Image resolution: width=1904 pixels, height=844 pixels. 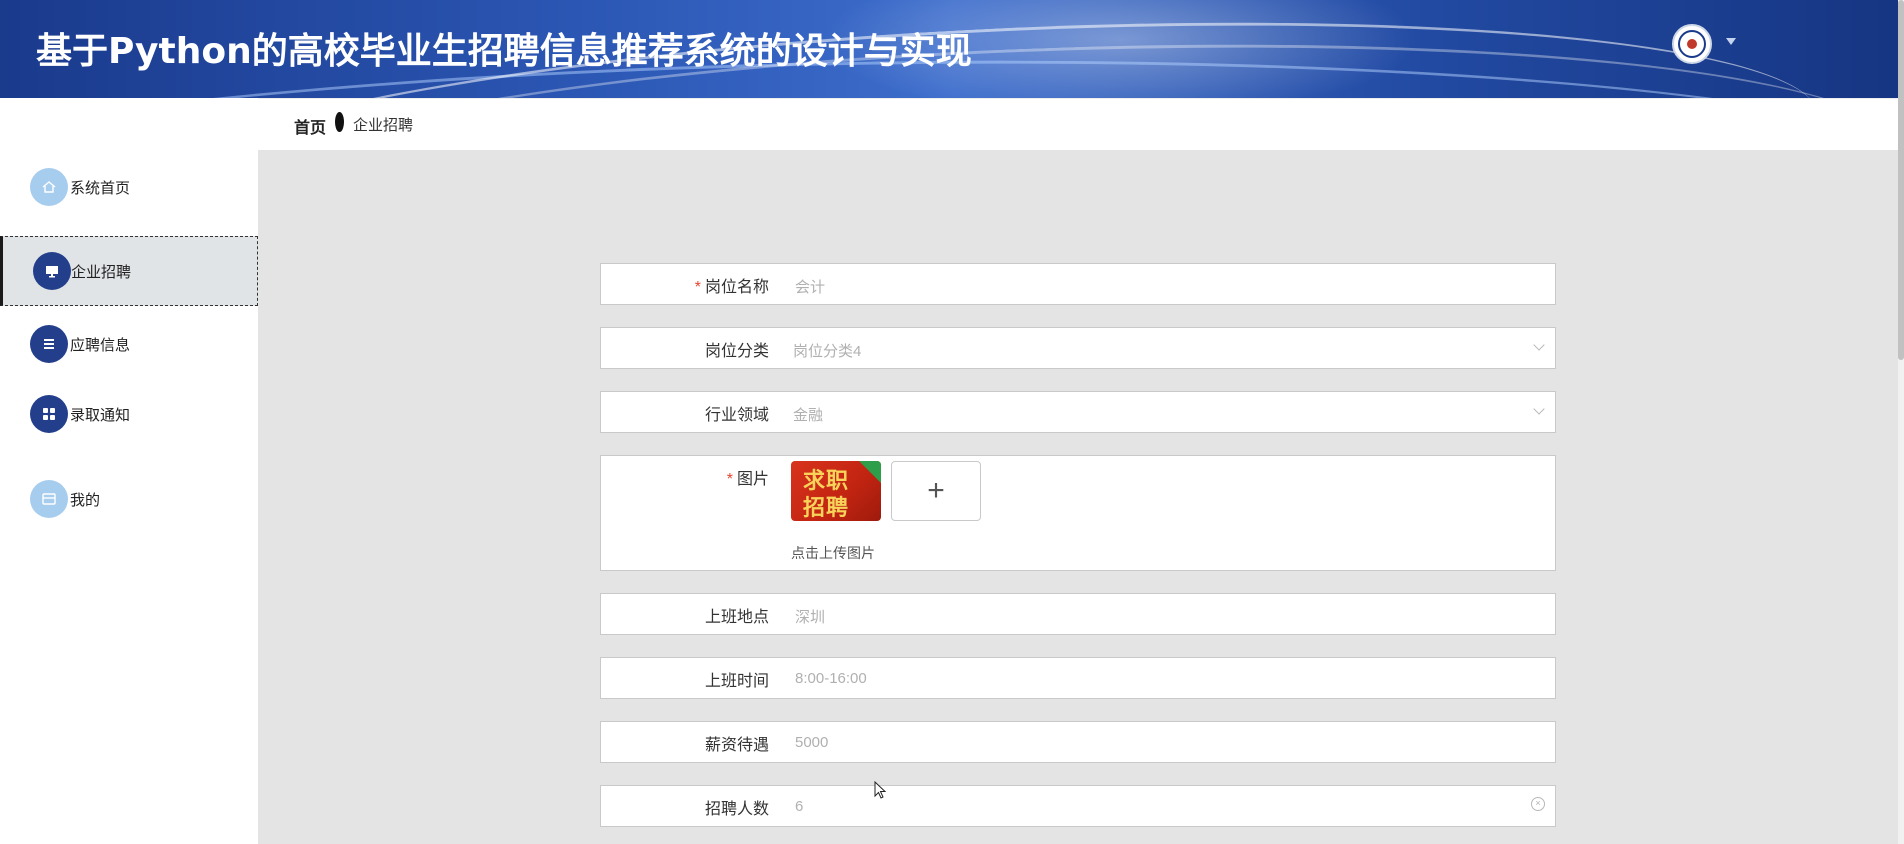 What do you see at coordinates (1078, 284) in the screenshot?
I see `form-row-job-name: * 岗位名称 会计` at bounding box center [1078, 284].